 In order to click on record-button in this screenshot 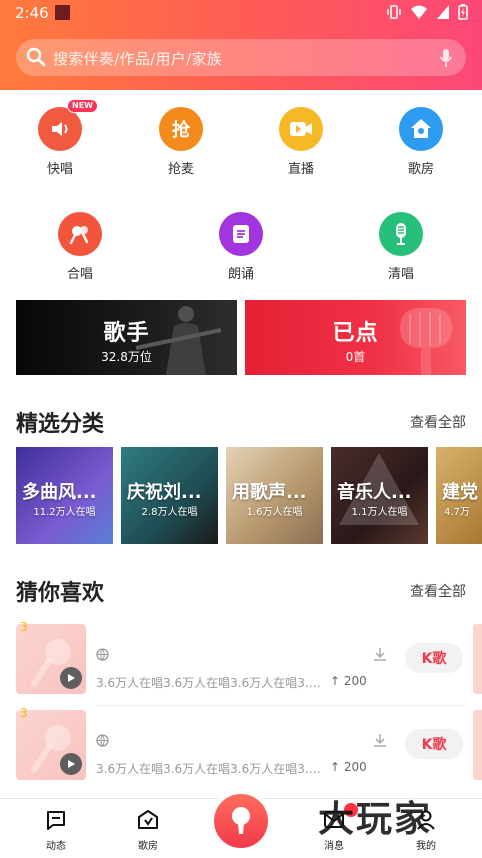, I will do `click(241, 821)`.